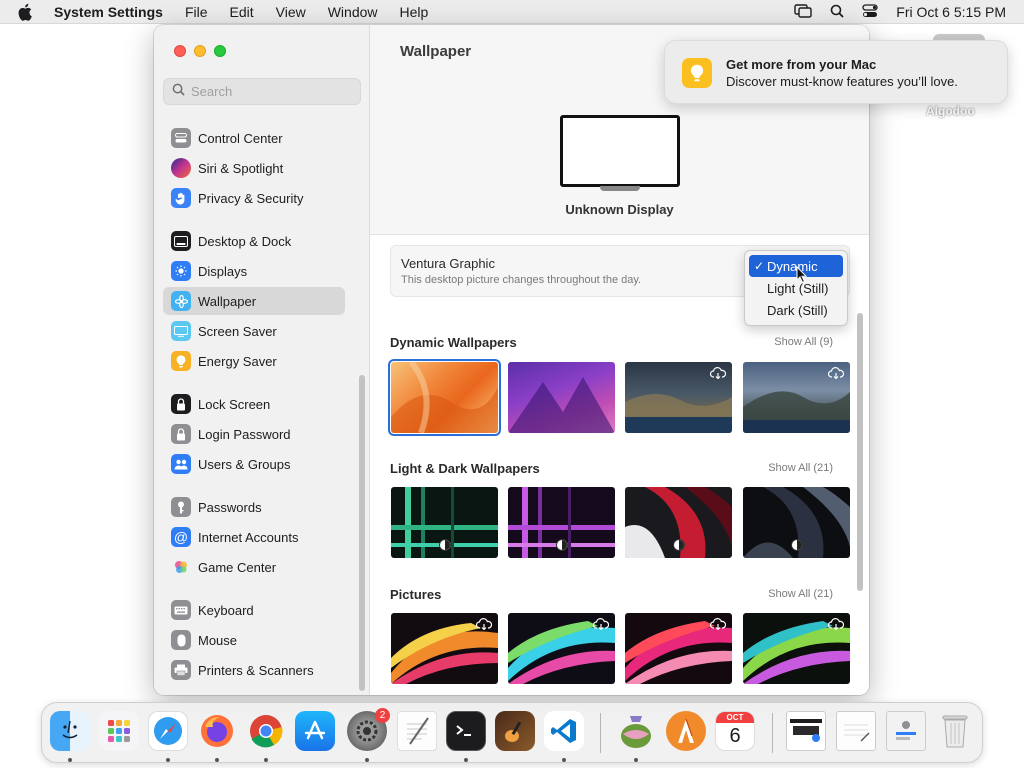 The width and height of the screenshot is (1024, 768). Describe the element at coordinates (242, 12) in the screenshot. I see `menu-edit: Edit` at that location.